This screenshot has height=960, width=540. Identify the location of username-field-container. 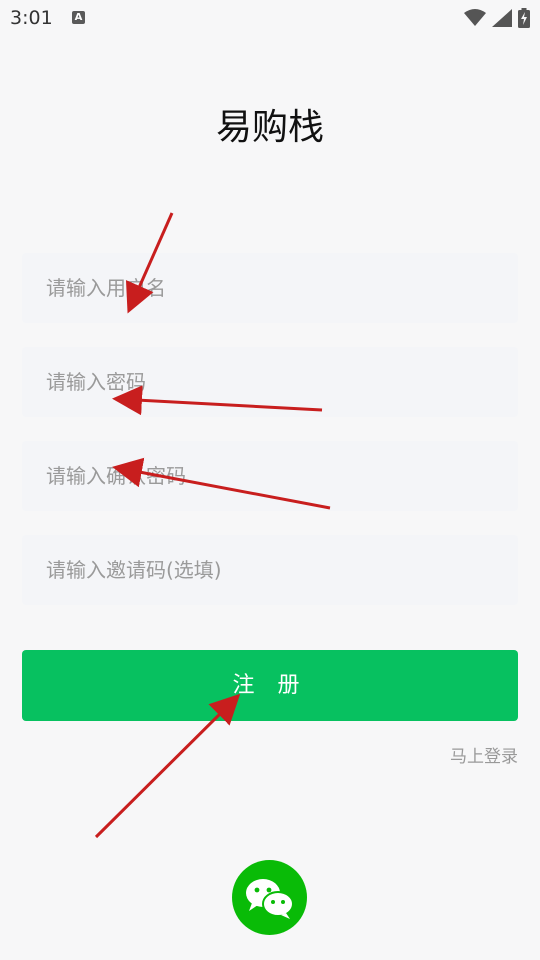
(270, 288).